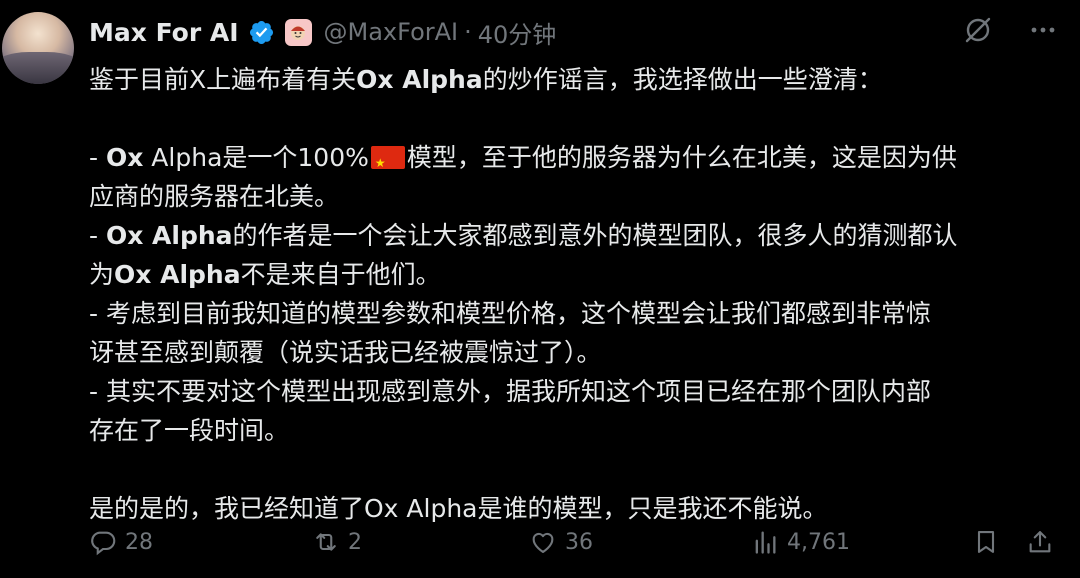  Describe the element at coordinates (1043, 30) in the screenshot. I see `more-dots-icon` at that location.